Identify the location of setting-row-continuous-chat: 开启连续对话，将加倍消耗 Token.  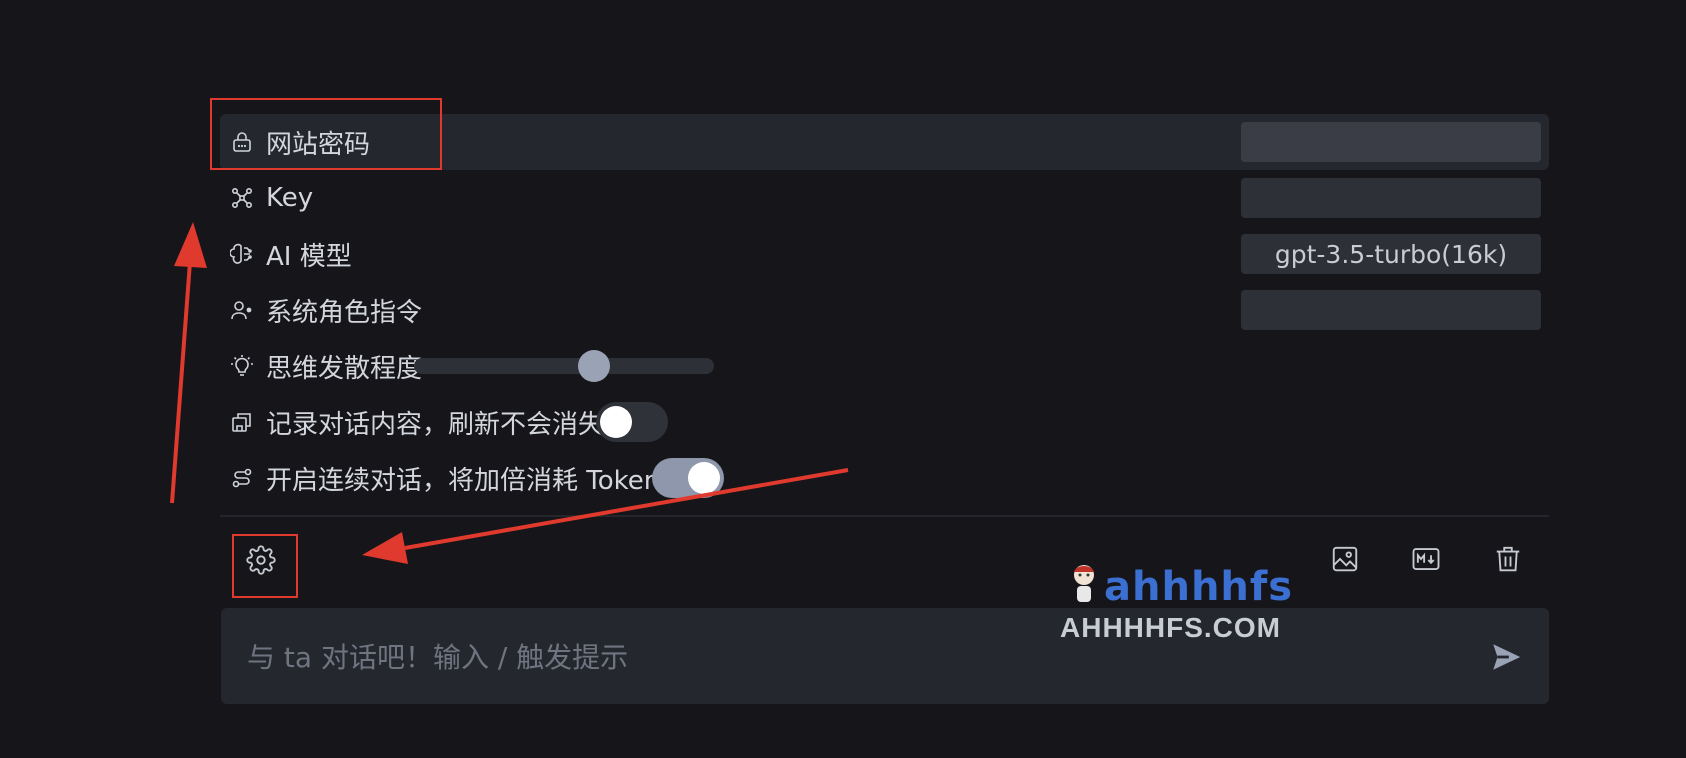
(884, 478).